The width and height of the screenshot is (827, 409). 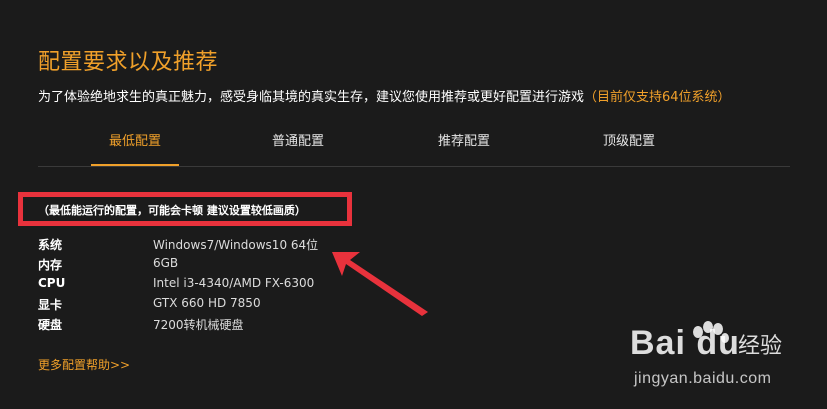 What do you see at coordinates (236, 245) in the screenshot?
I see `spec-value: Windows7/Windows10 64位` at bounding box center [236, 245].